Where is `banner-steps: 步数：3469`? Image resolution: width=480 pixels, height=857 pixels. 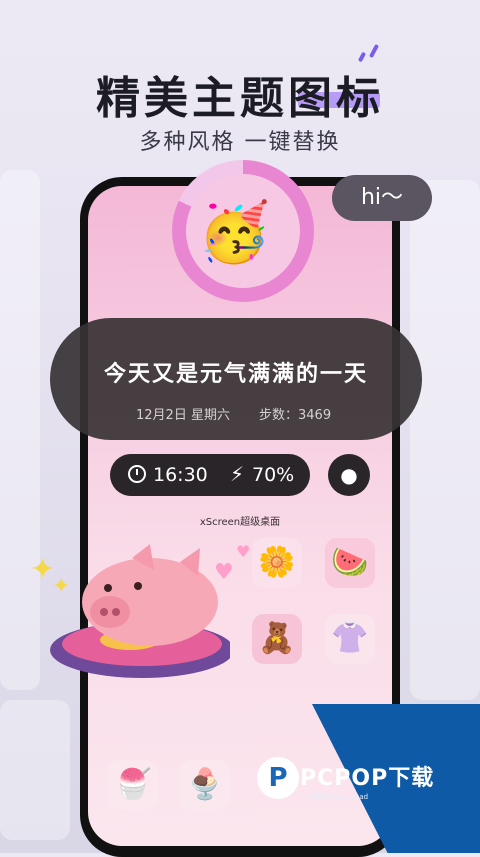 banner-steps: 步数：3469 is located at coordinates (295, 415).